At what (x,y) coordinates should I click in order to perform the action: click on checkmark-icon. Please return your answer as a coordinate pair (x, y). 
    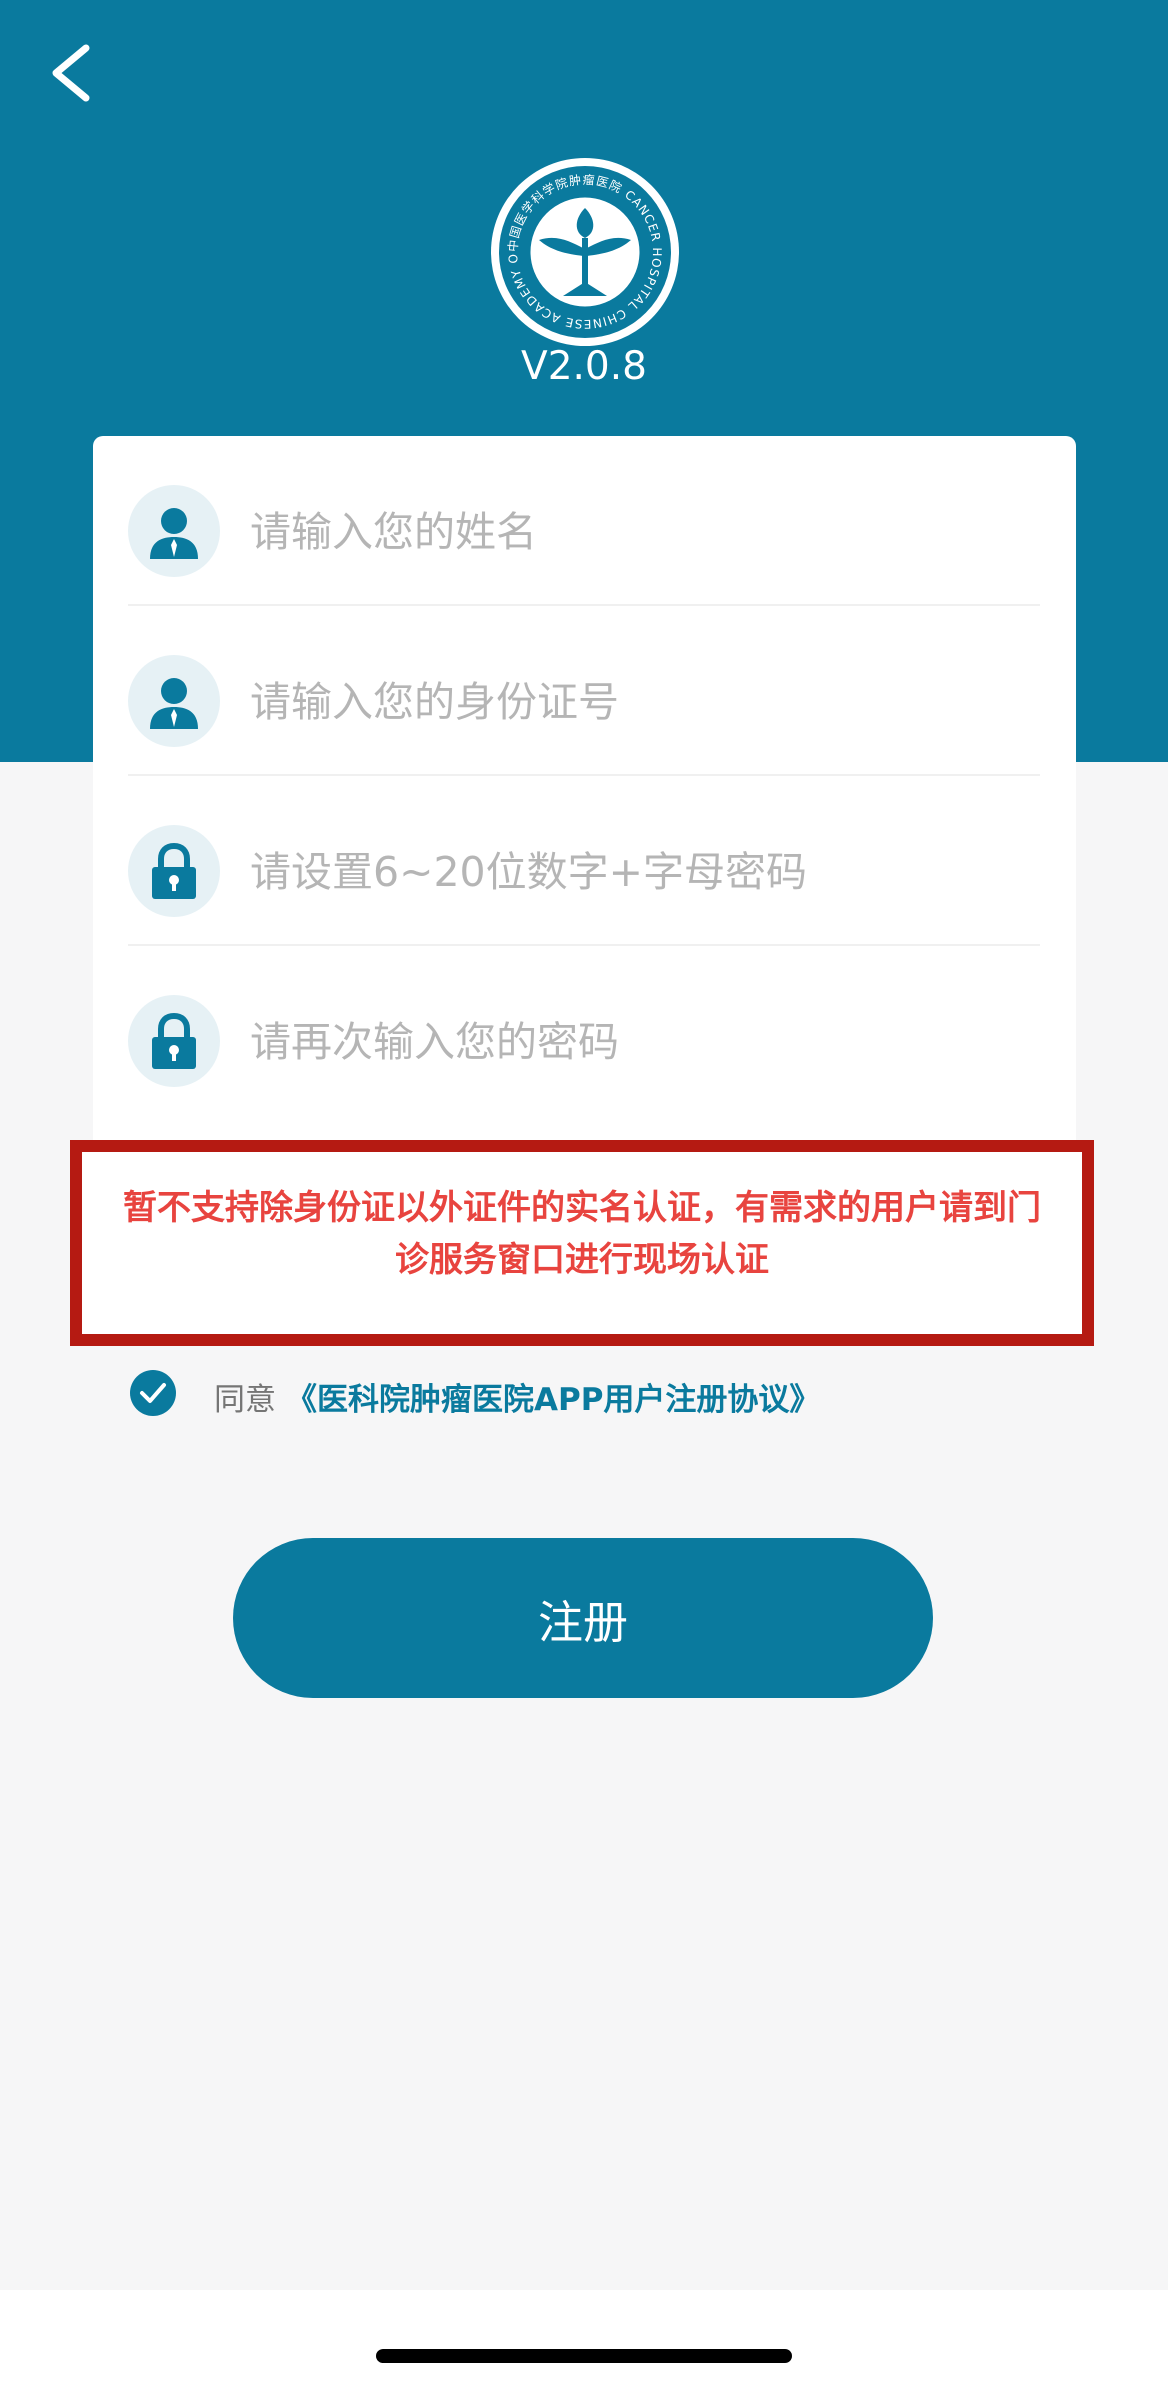
    Looking at the image, I should click on (153, 1393).